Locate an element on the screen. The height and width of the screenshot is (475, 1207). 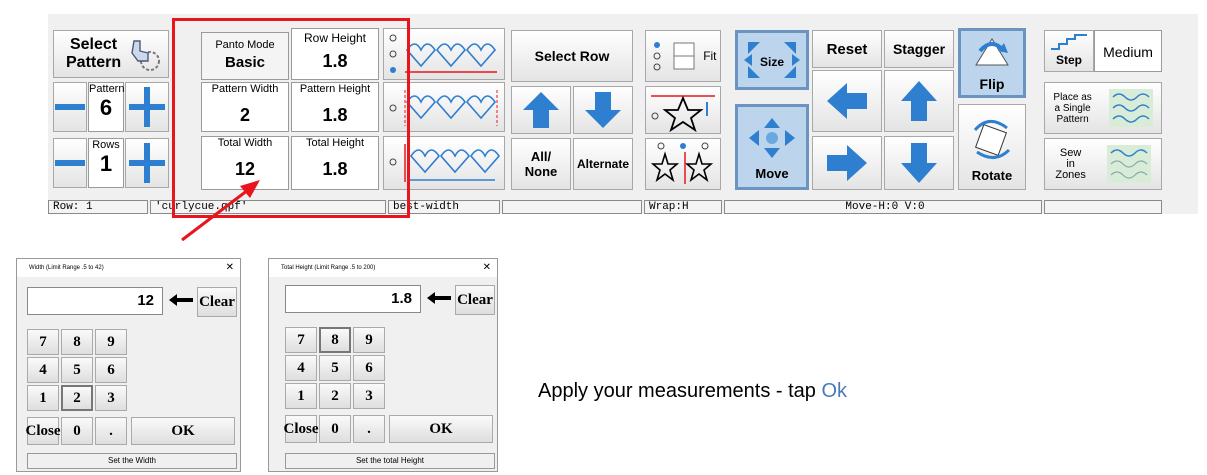
zone-pattern-icon is located at coordinates (1128, 164).